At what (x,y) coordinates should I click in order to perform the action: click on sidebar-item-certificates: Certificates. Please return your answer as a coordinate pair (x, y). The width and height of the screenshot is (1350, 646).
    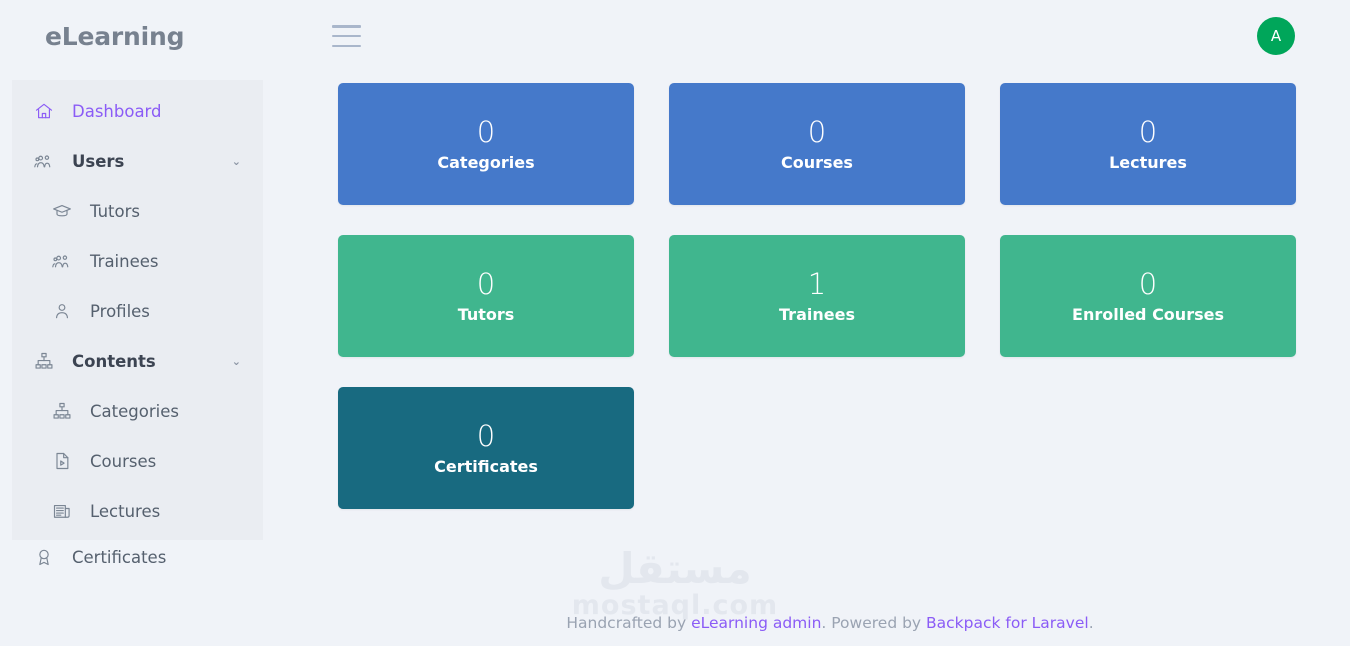
    Looking at the image, I should click on (137, 557).